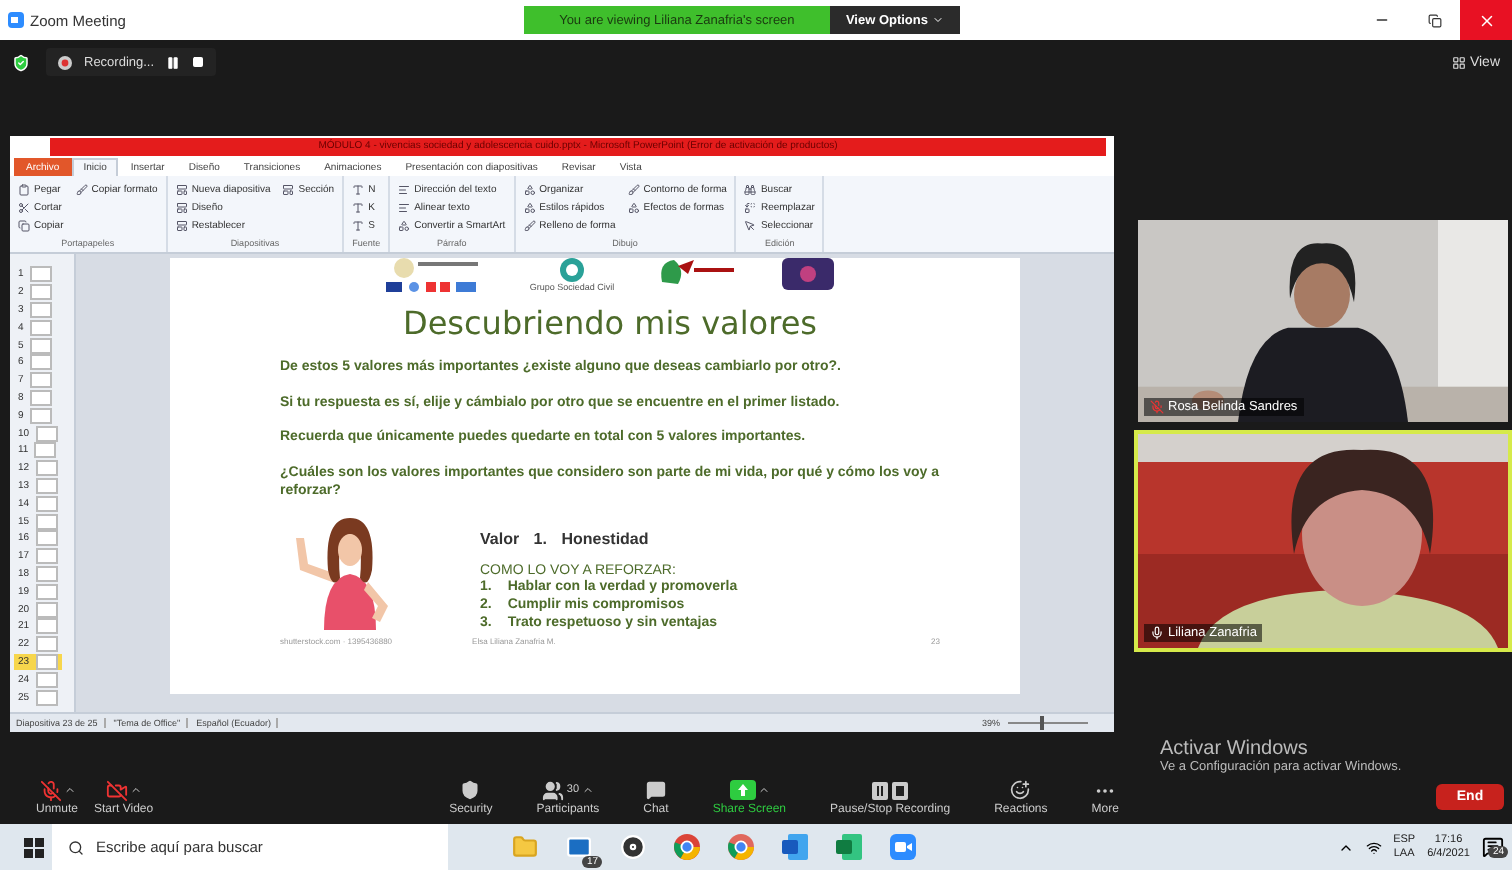 Image resolution: width=1512 pixels, height=870 pixels. I want to click on search-icon, so click(76, 847).